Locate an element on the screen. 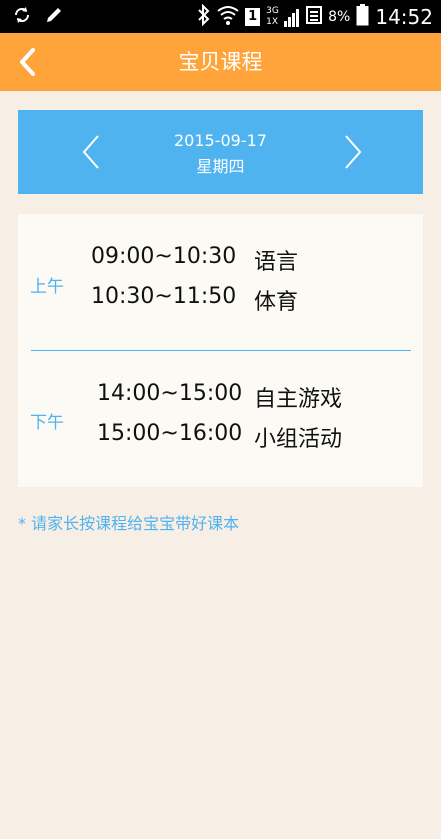 This screenshot has width=441, height=839. period-divider is located at coordinates (221, 350).